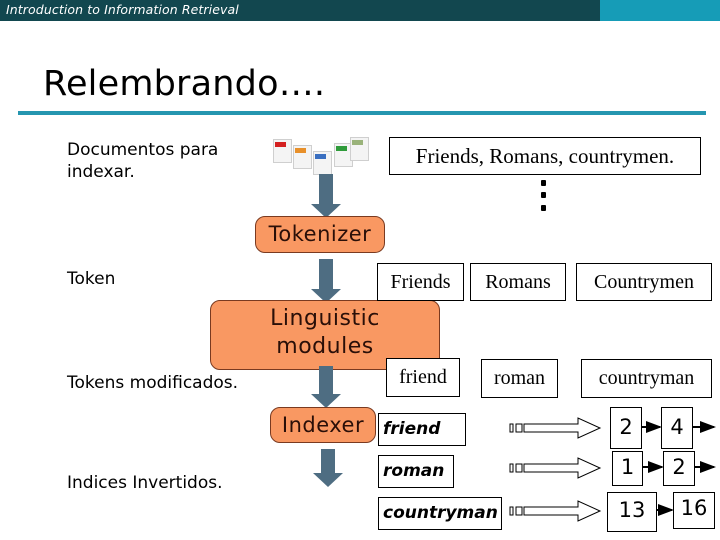  I want to click on label-inverted-index: Indices Invertidos., so click(145, 483).